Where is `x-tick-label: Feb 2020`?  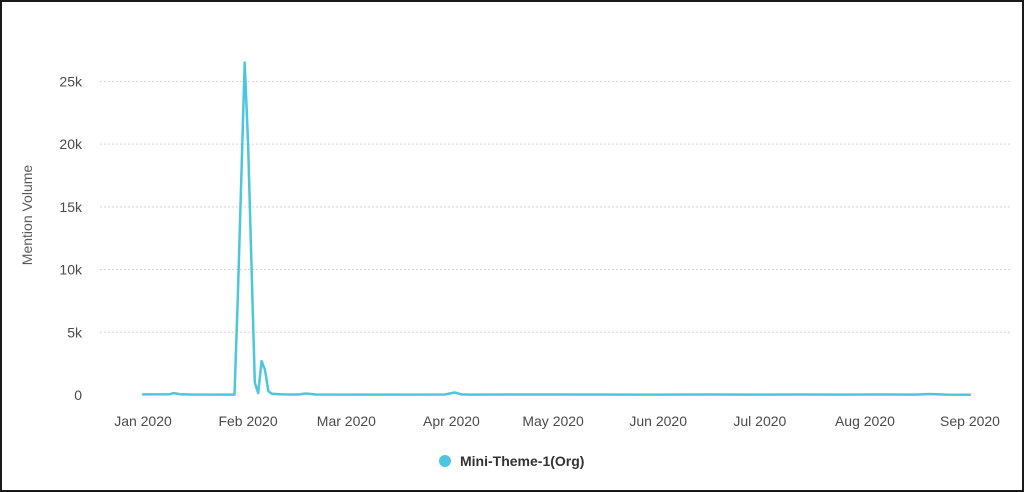 x-tick-label: Feb 2020 is located at coordinates (247, 421).